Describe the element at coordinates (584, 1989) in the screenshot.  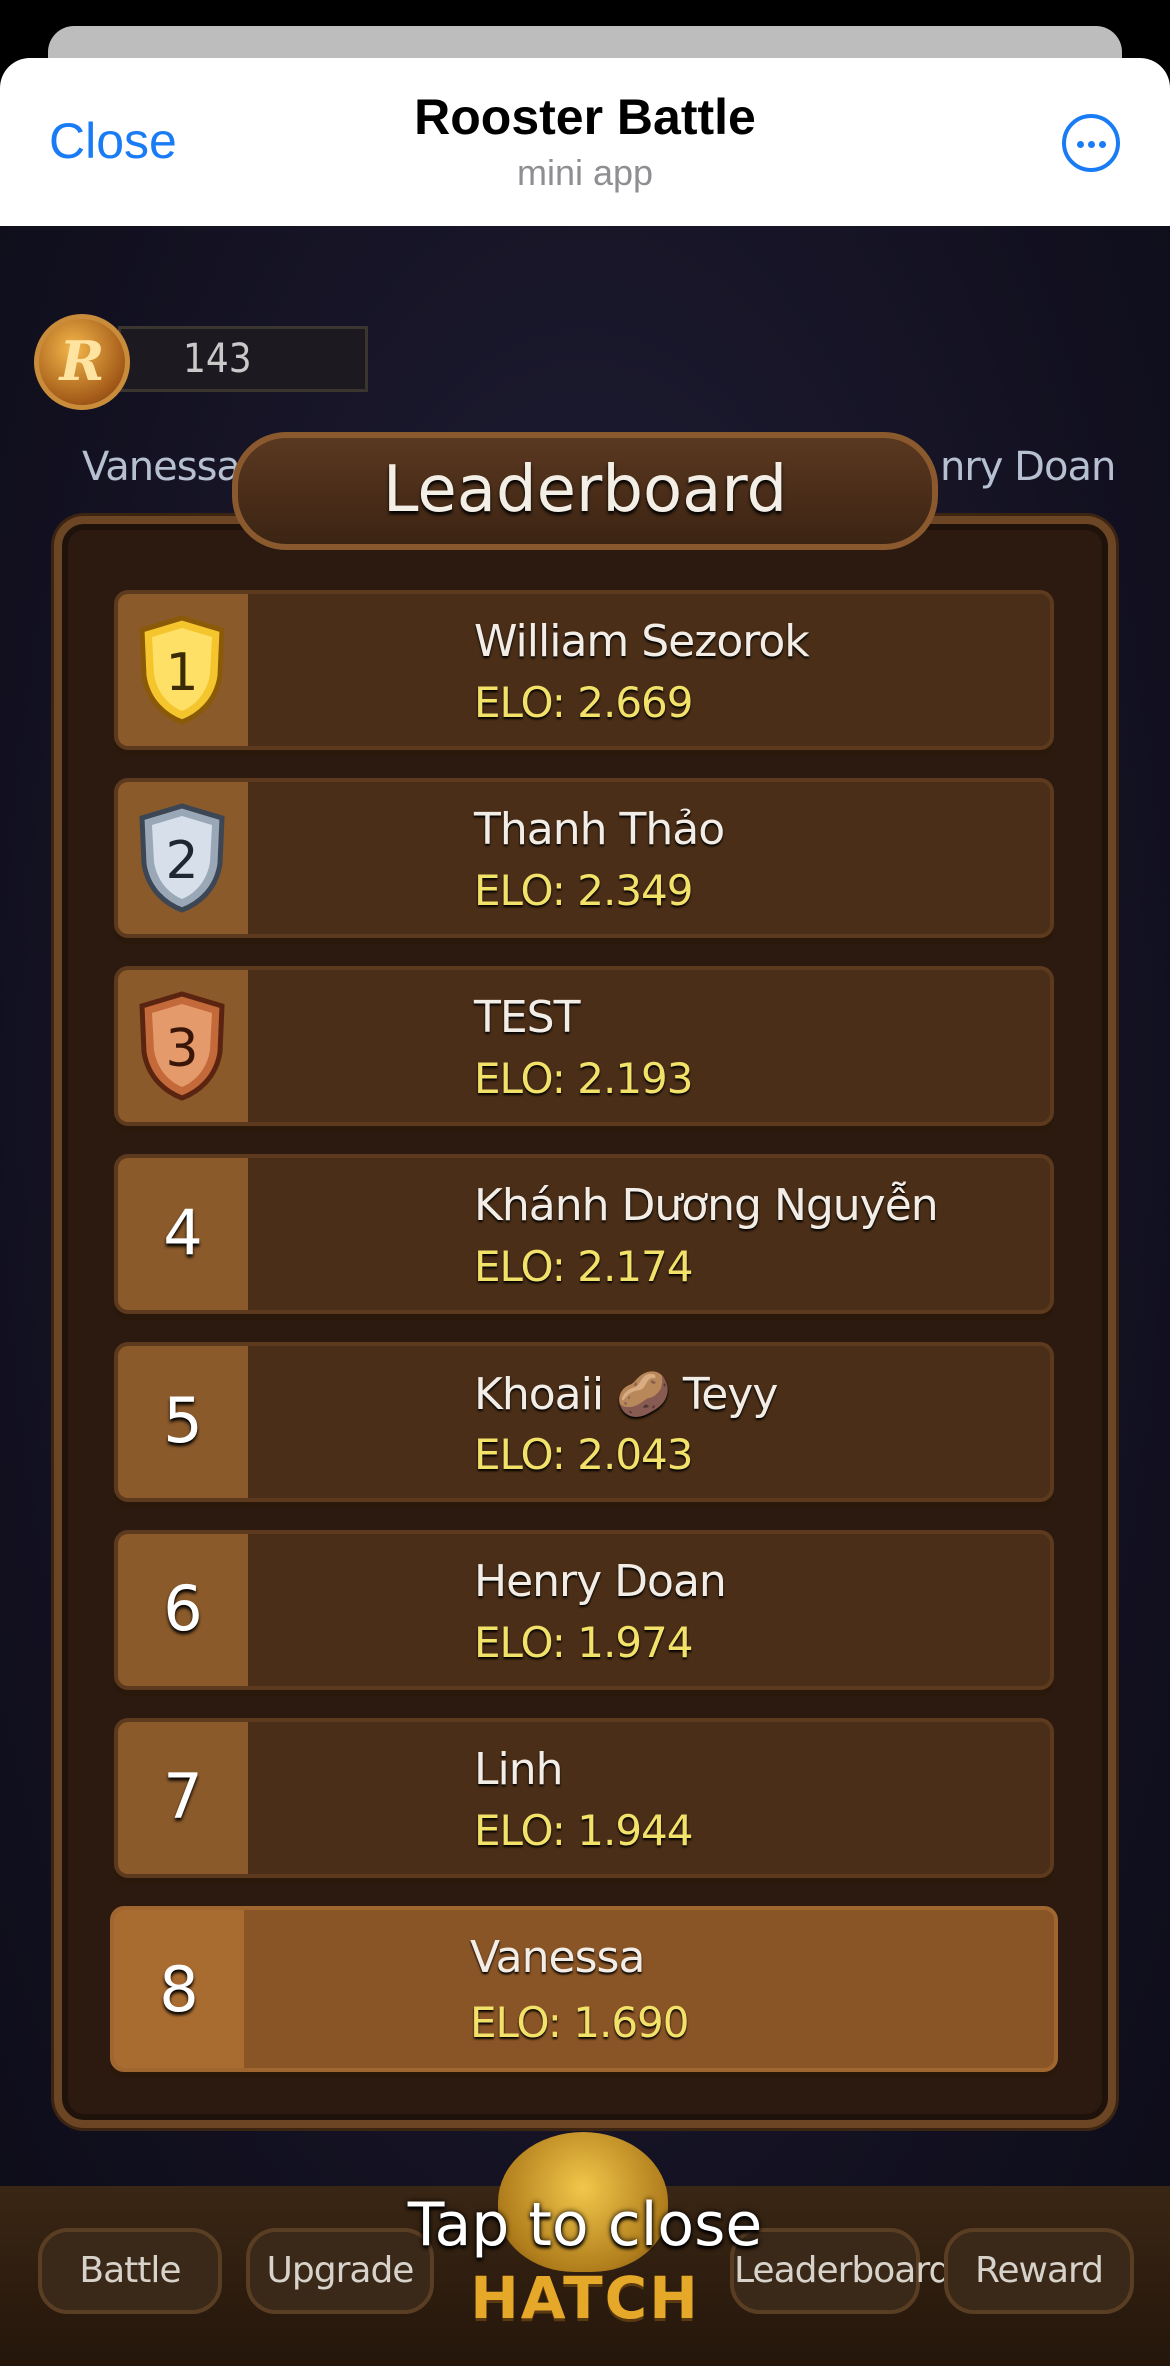
I see `current-user-row: 8 Vanessa ELO: 1.690` at that location.